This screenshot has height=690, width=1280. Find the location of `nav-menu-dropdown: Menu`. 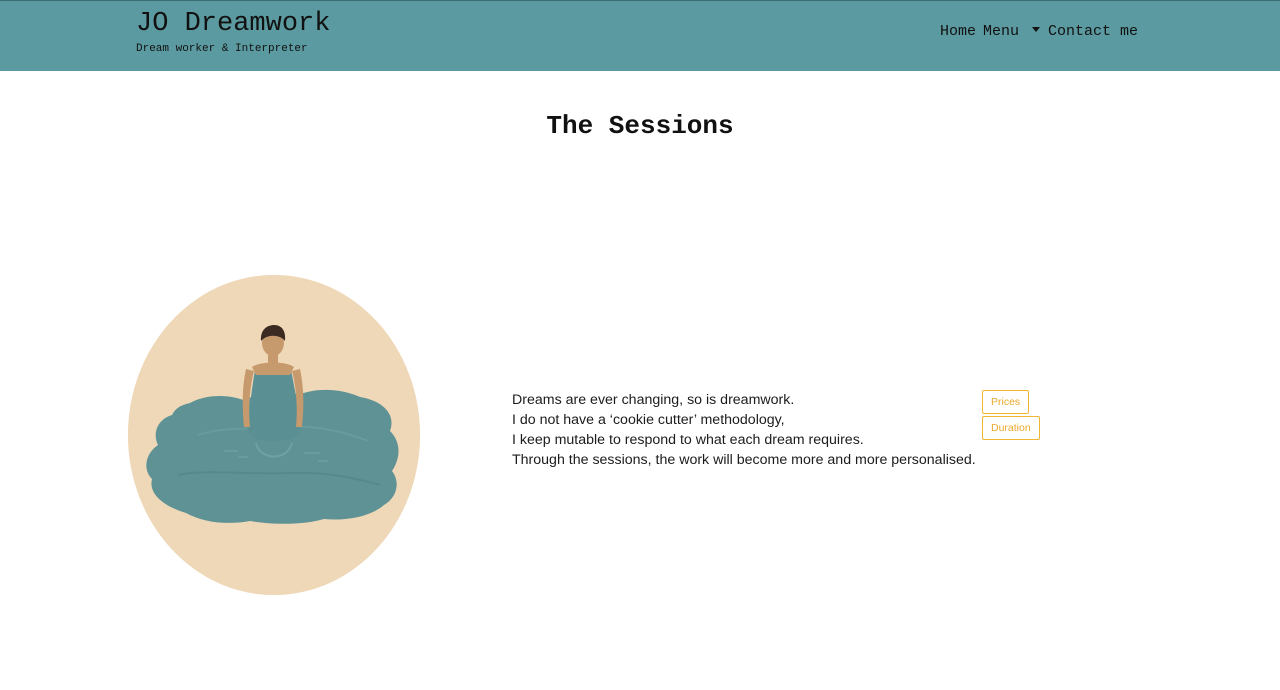

nav-menu-dropdown: Menu is located at coordinates (1011, 31).